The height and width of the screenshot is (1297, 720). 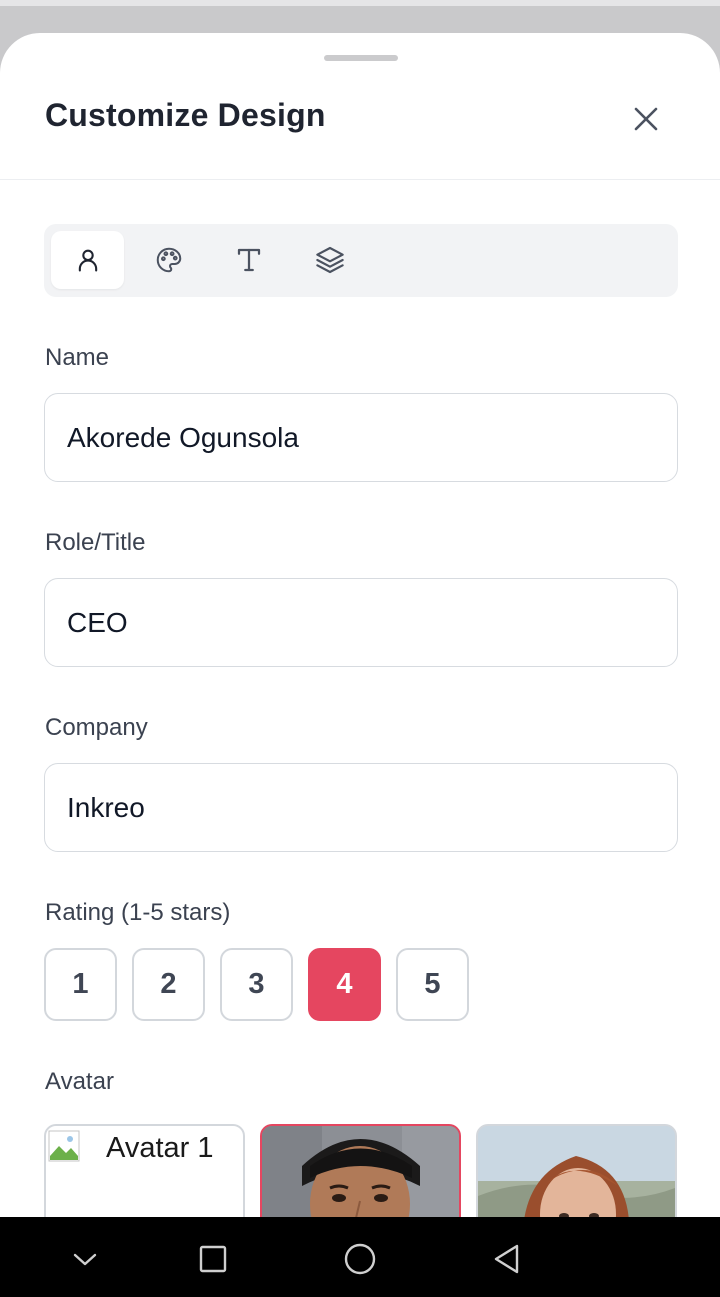 What do you see at coordinates (138, 912) in the screenshot?
I see `rating-label: Rating (1-5 stars)` at bounding box center [138, 912].